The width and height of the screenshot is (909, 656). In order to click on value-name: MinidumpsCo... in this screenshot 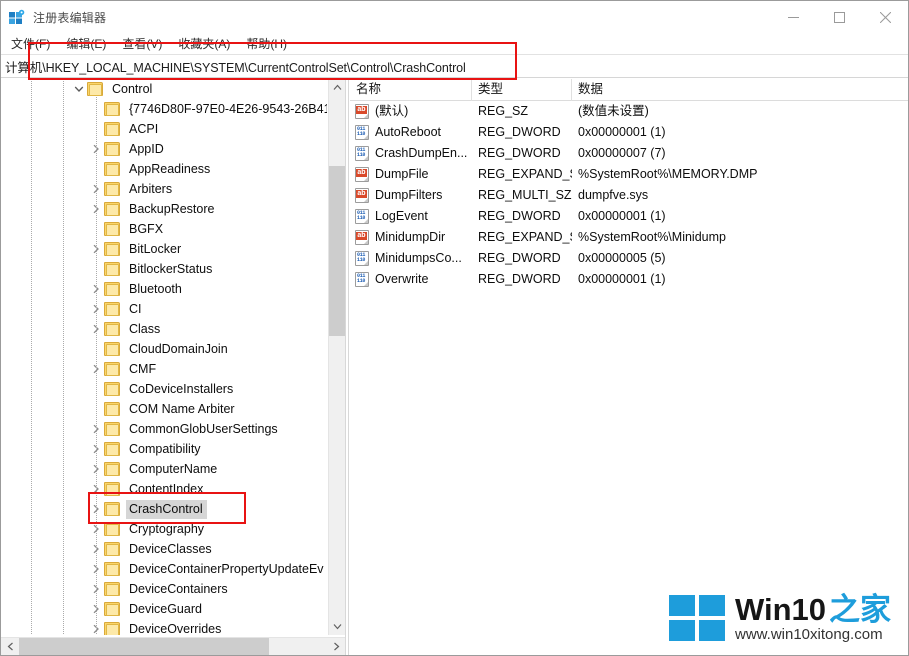, I will do `click(418, 258)`.